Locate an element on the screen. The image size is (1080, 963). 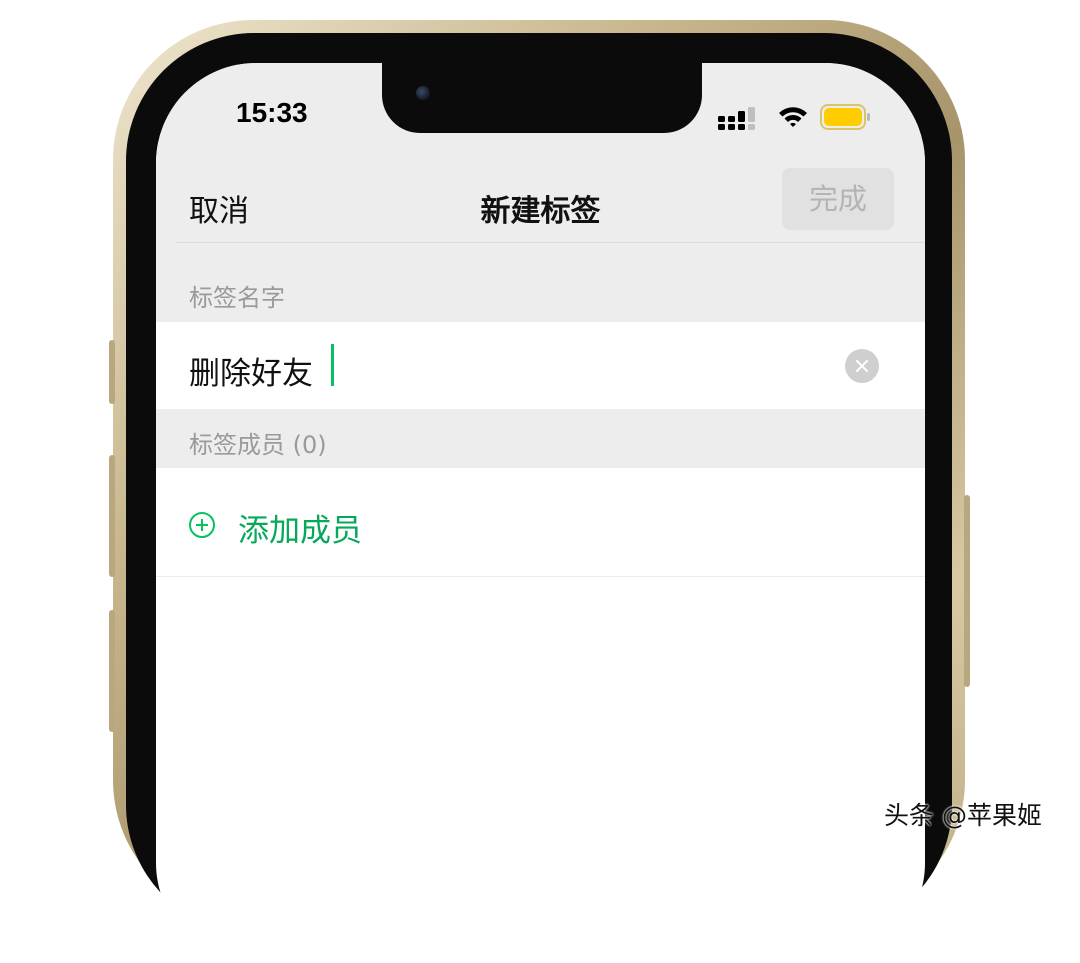
text-cursor is located at coordinates (332, 365).